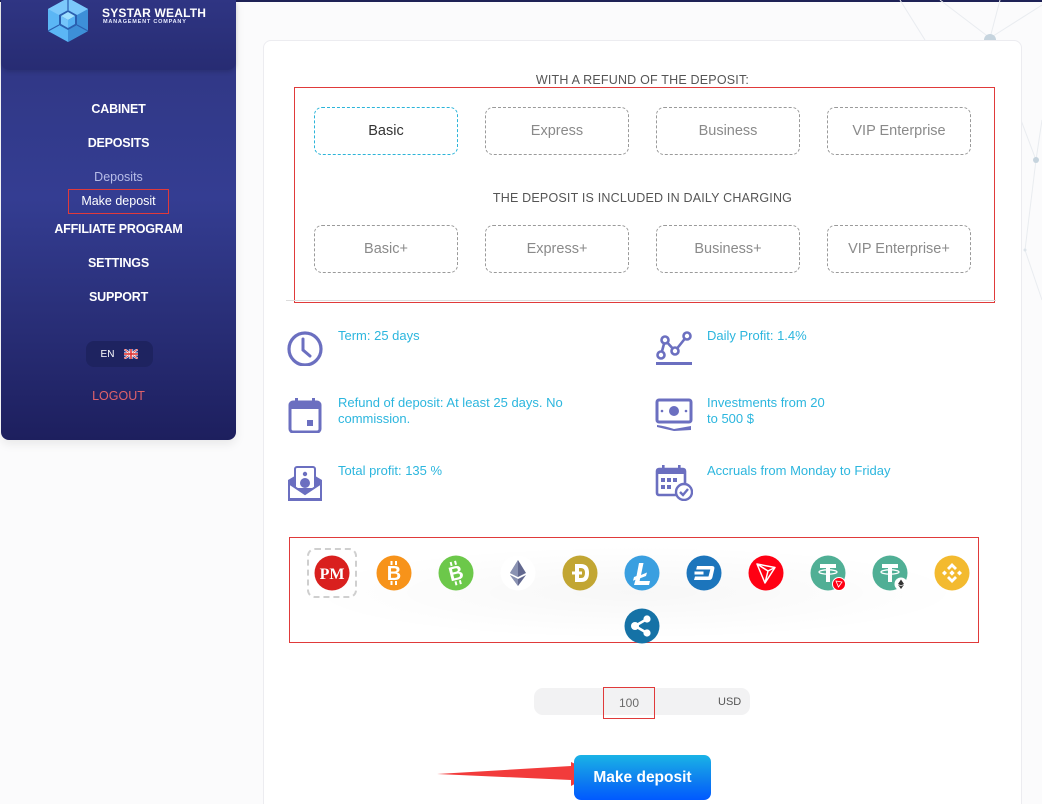 The width and height of the screenshot is (1042, 804). What do you see at coordinates (952, 573) in the screenshot?
I see `binance-icon` at bounding box center [952, 573].